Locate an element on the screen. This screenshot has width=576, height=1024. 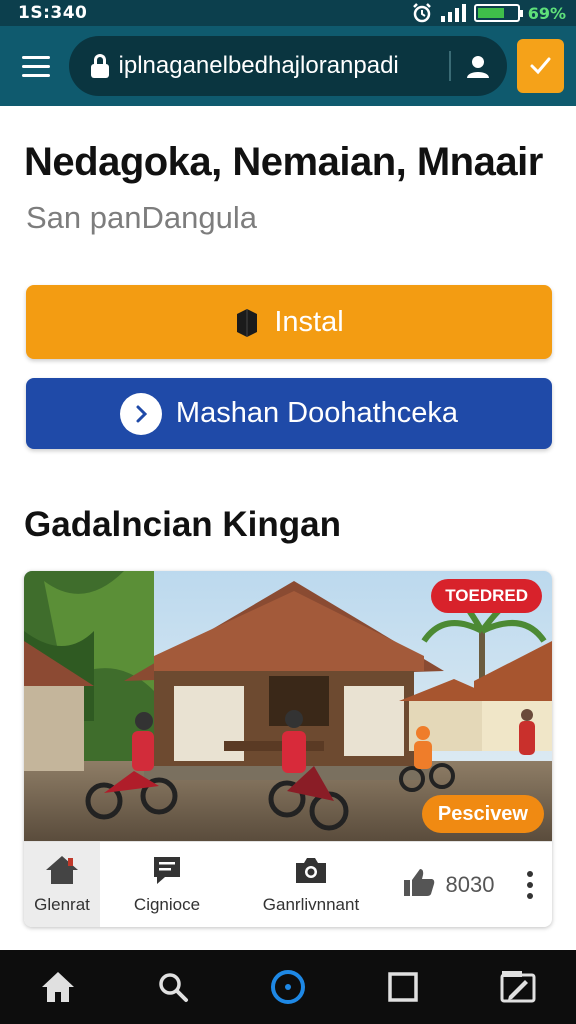
camera-icon is located at coordinates (311, 872).